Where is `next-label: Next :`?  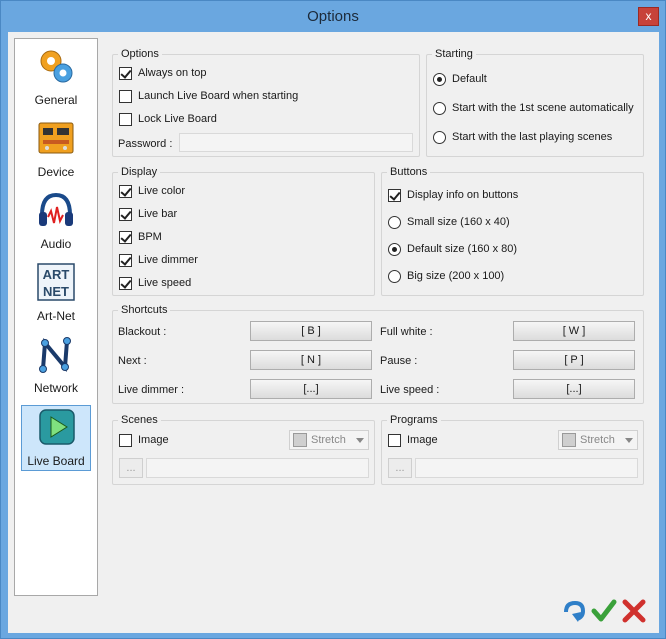 next-label: Next : is located at coordinates (132, 361).